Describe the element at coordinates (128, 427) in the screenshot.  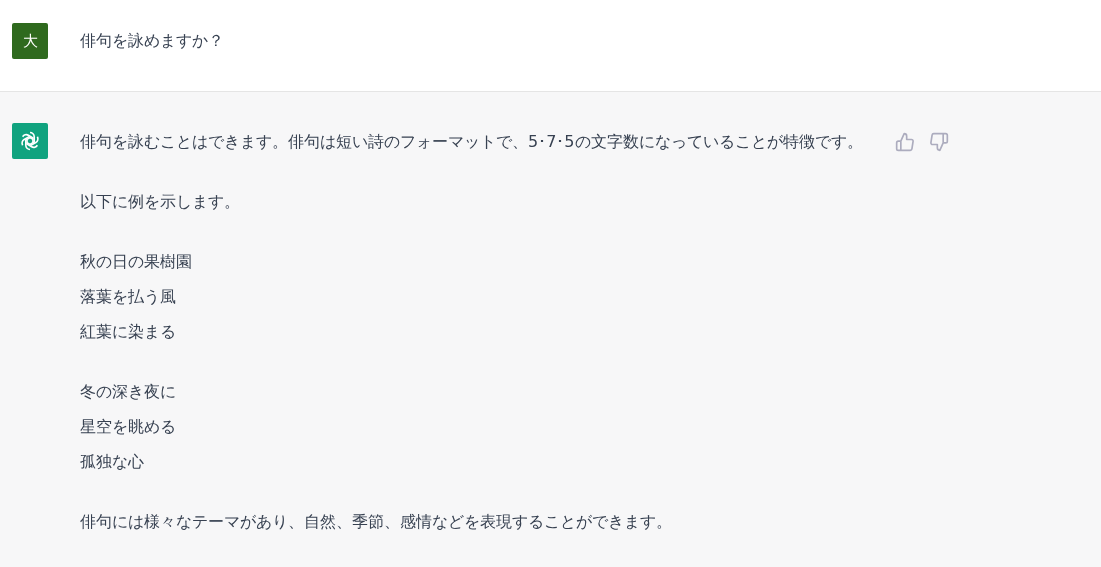
I see `poem-line: 星空を眺める` at that location.